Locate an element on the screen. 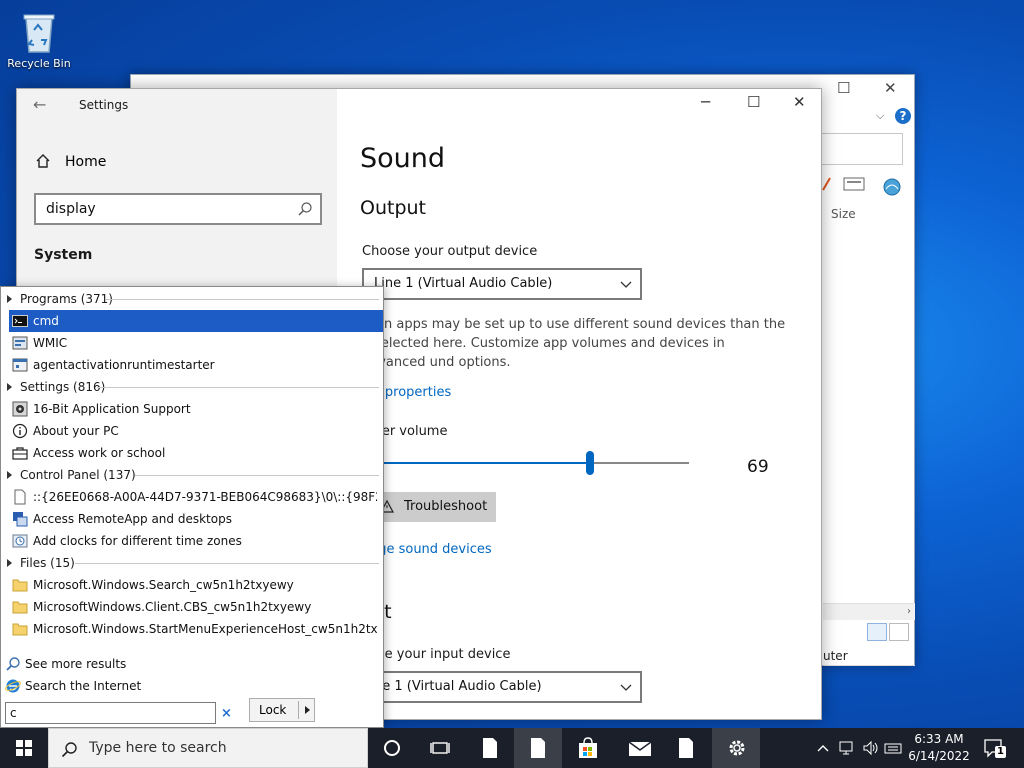  result-item-about-pc: About your PC is located at coordinates (196, 431).